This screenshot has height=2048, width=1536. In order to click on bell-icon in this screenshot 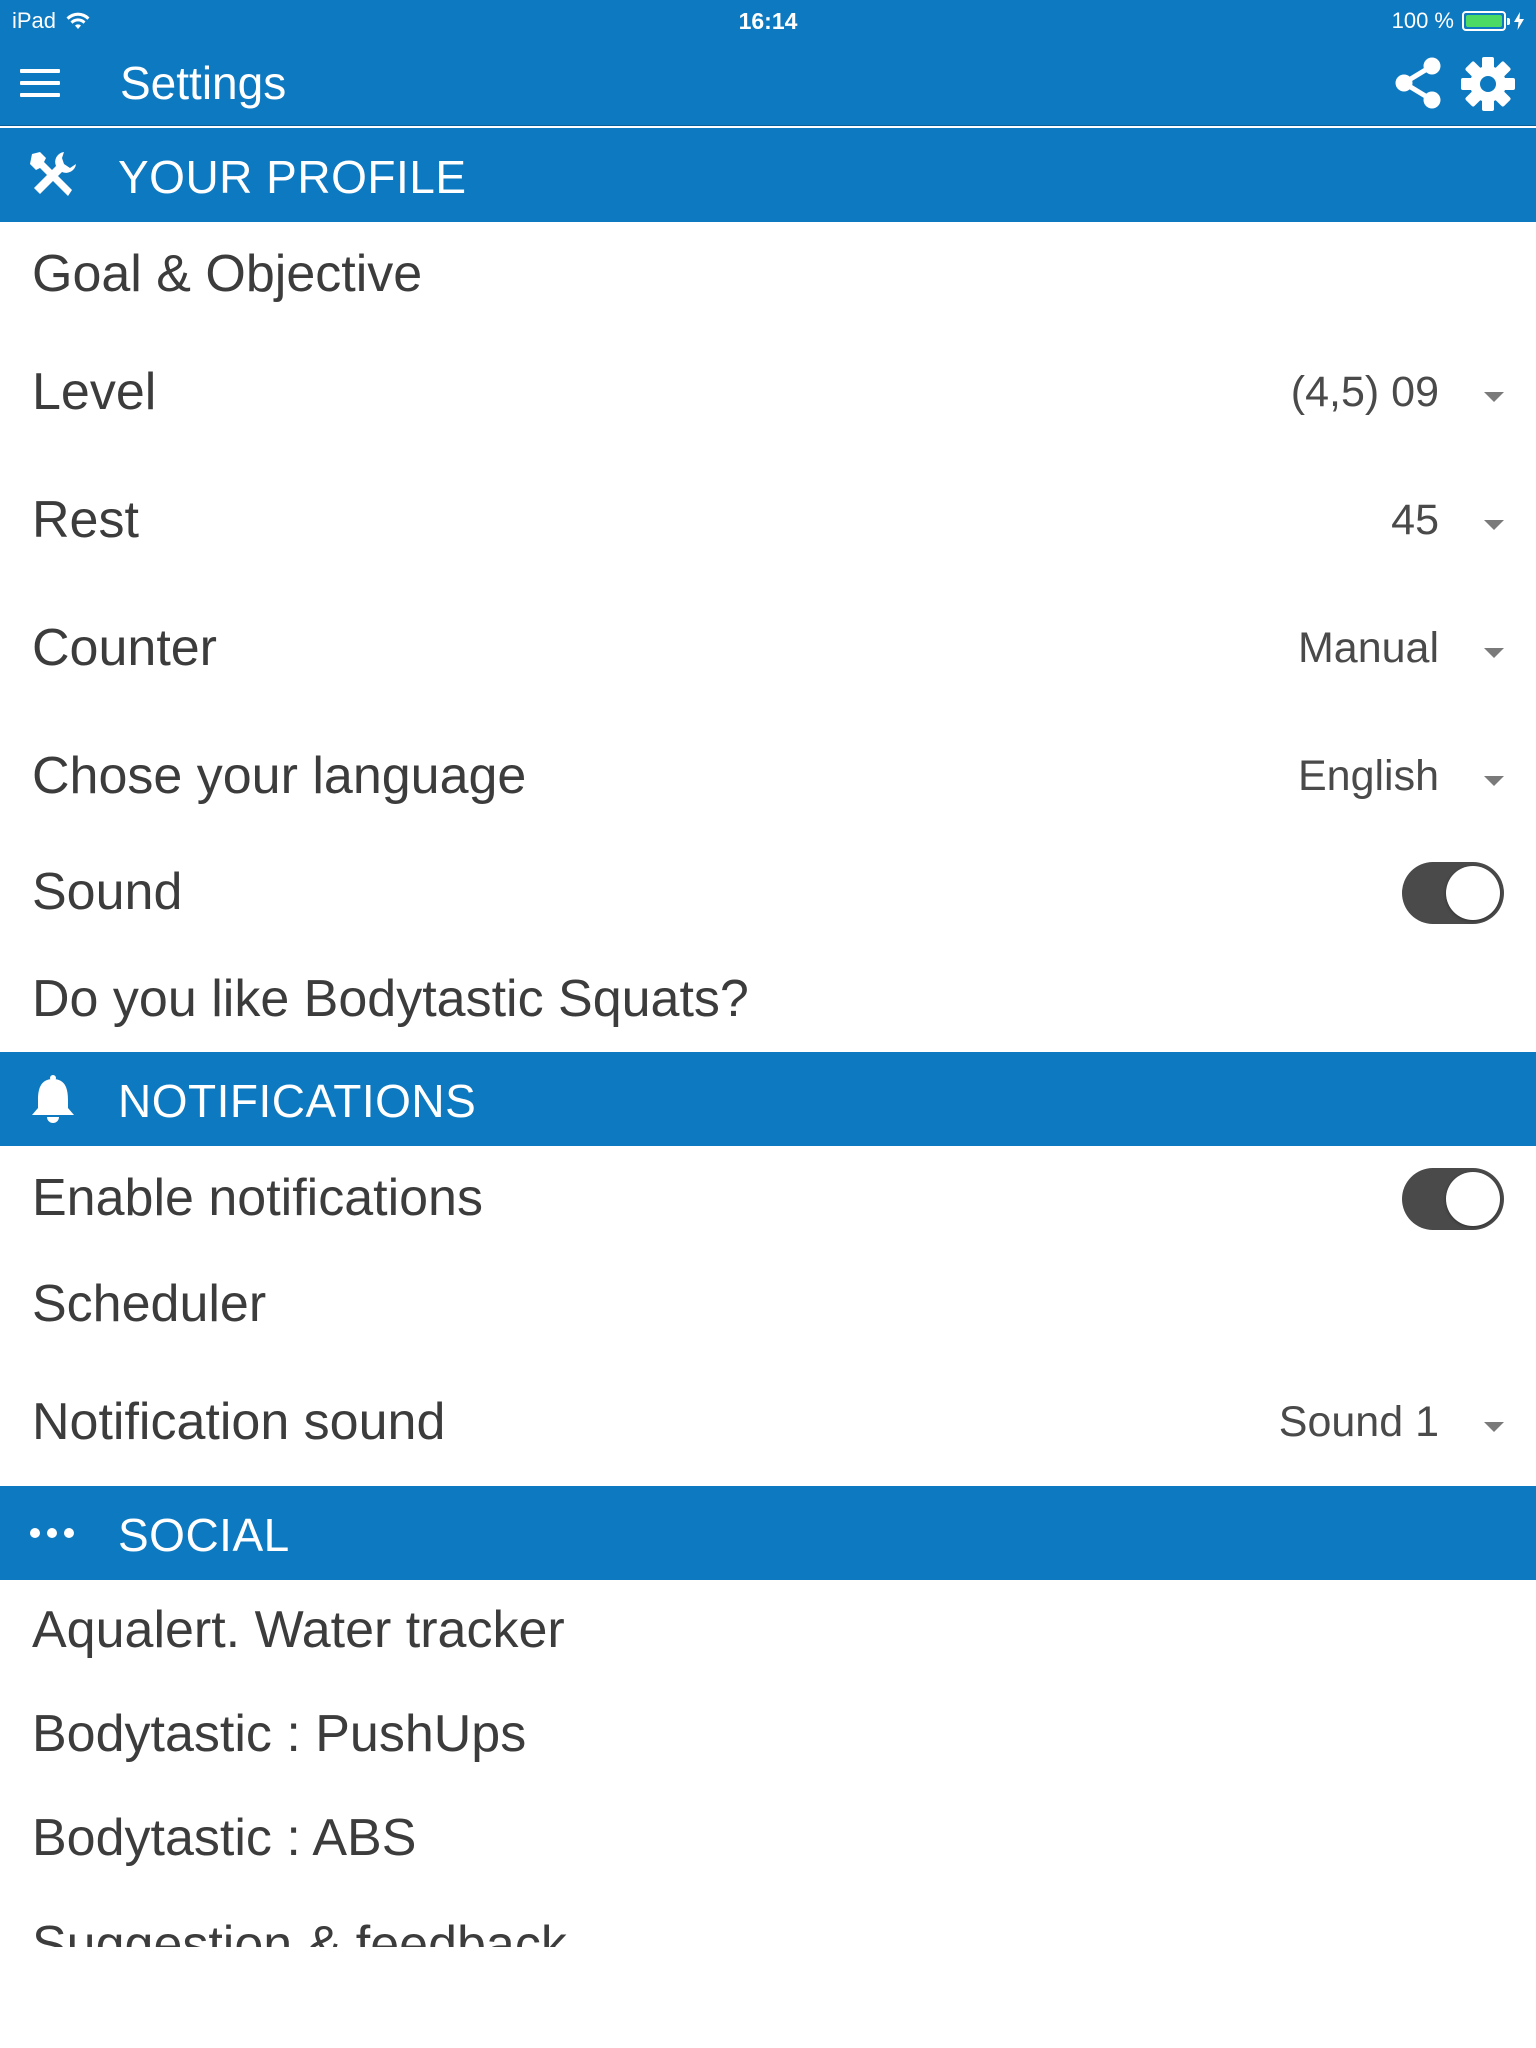, I will do `click(53, 1099)`.